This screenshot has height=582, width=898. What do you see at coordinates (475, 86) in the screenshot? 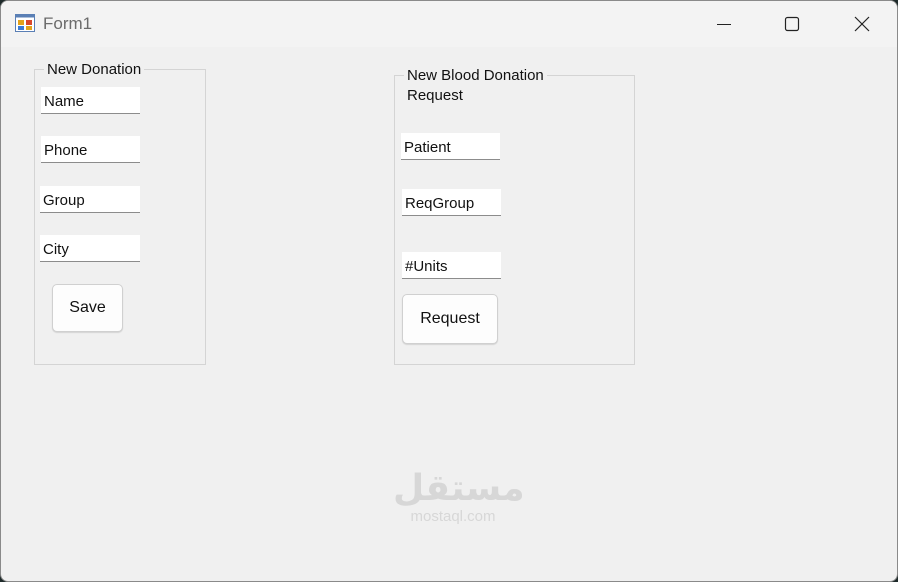
I see `blood-request-group-title: New Blood Donation Request` at bounding box center [475, 86].